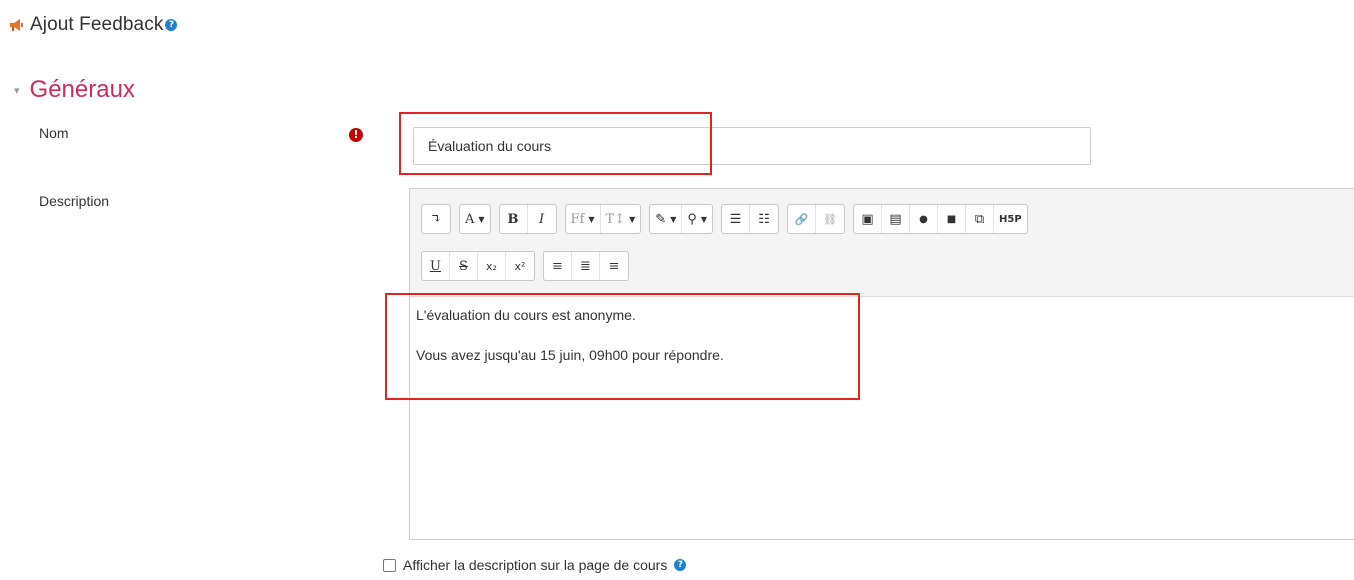  What do you see at coordinates (577, 219) in the screenshot?
I see `font-family-label: Ff` at bounding box center [577, 219].